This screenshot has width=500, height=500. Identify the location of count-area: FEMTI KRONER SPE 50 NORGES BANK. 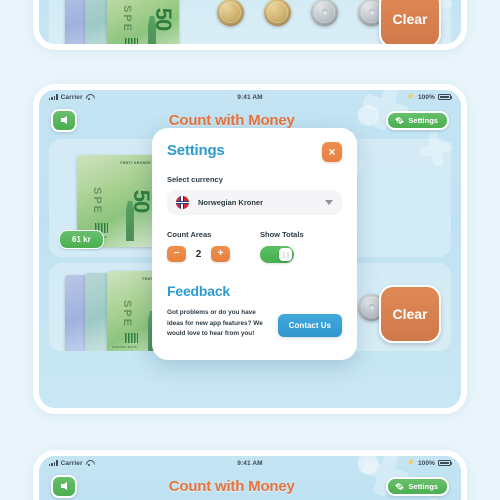
(250, 22).